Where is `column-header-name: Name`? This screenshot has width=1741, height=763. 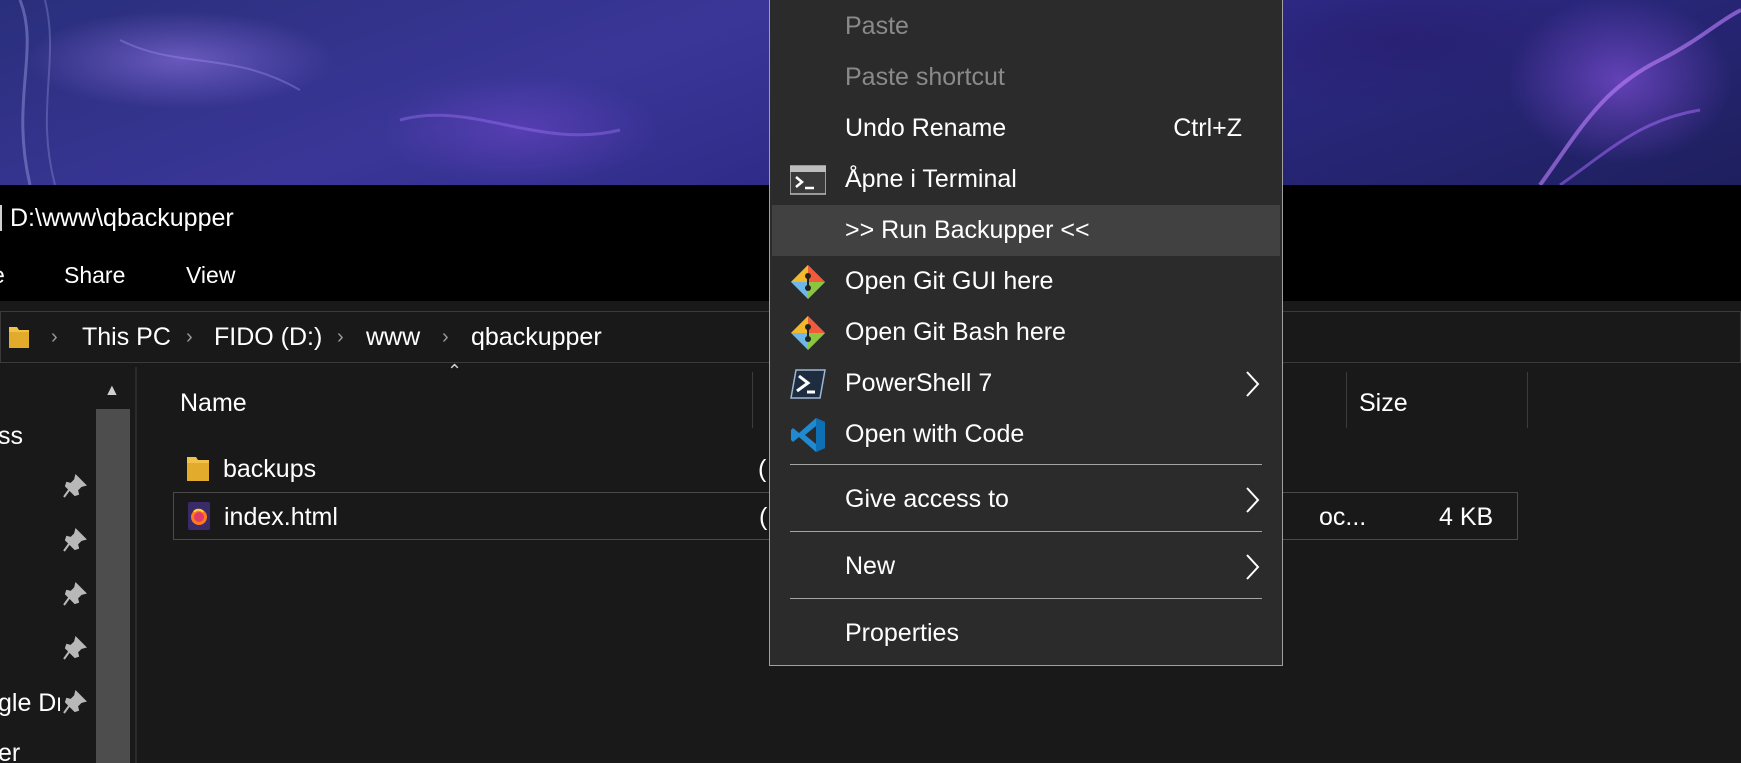
column-header-name: Name is located at coordinates (213, 403).